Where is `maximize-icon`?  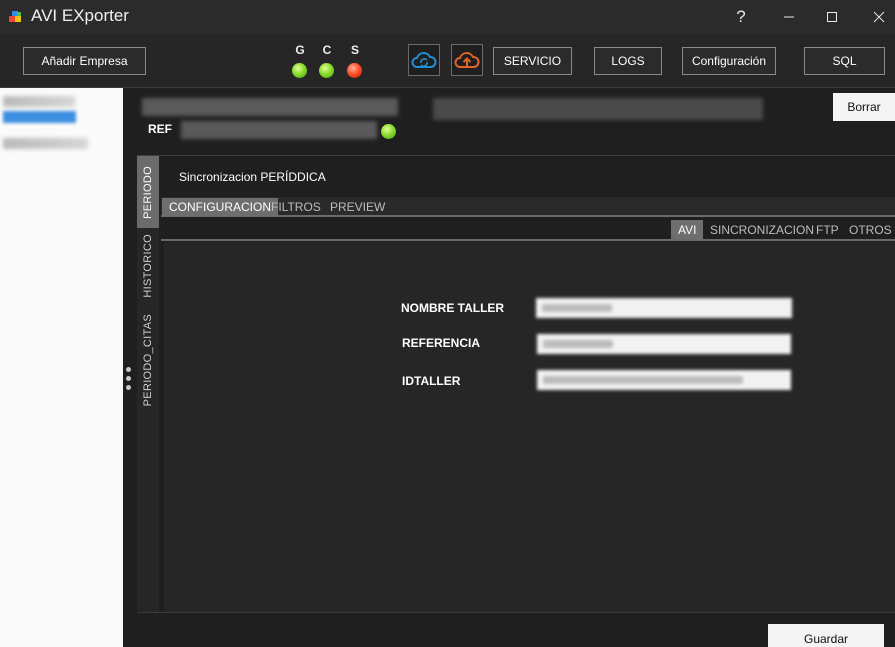
maximize-icon is located at coordinates (832, 17).